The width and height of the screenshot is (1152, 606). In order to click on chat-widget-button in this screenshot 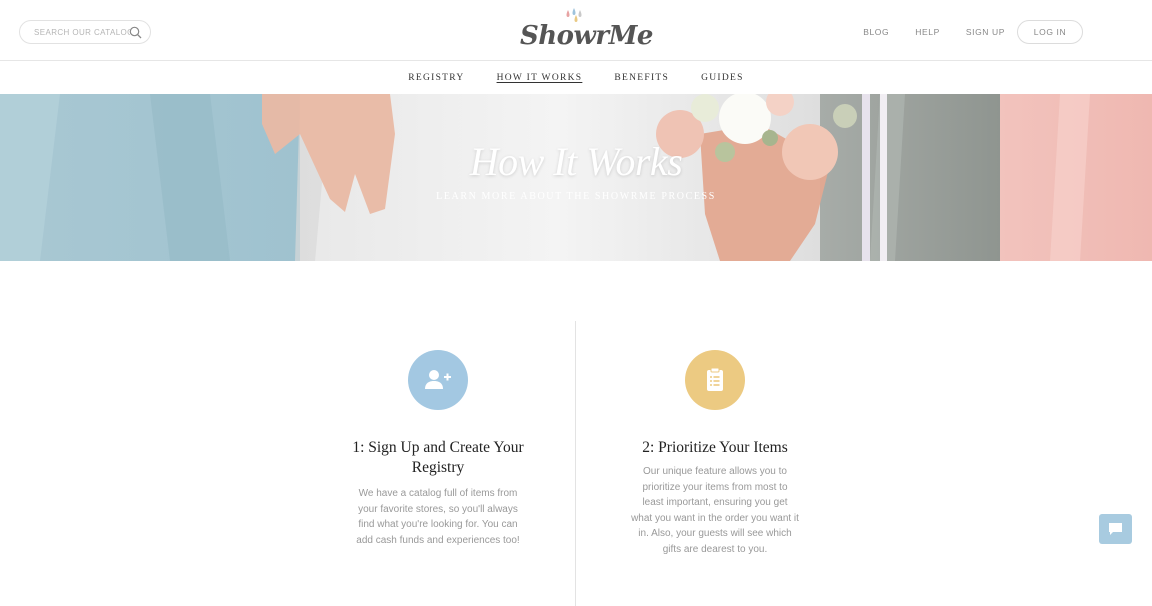, I will do `click(1115, 529)`.